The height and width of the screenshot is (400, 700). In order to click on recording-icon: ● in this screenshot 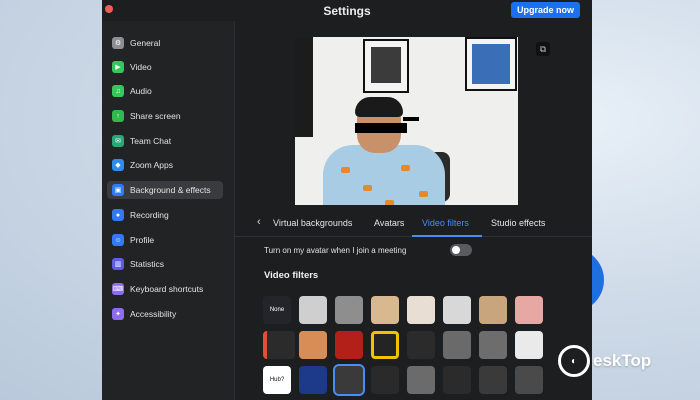, I will do `click(118, 215)`.